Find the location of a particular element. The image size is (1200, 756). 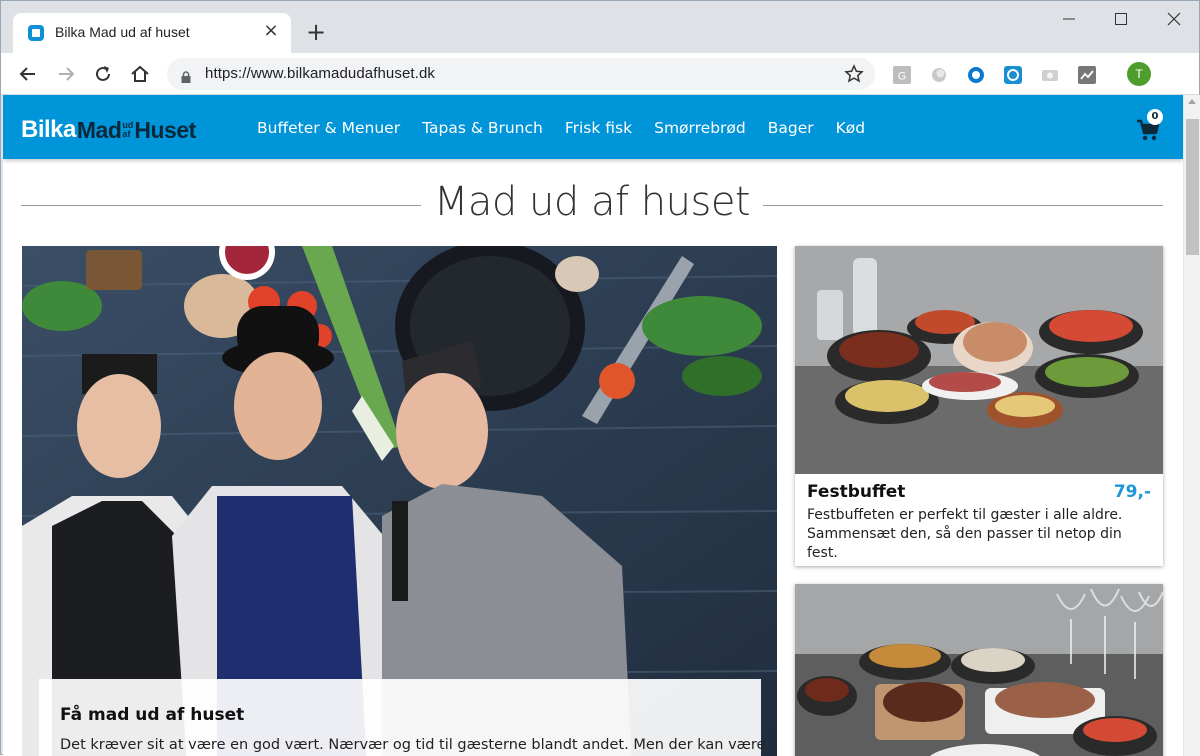

logo-text-af: af is located at coordinates (126, 134).